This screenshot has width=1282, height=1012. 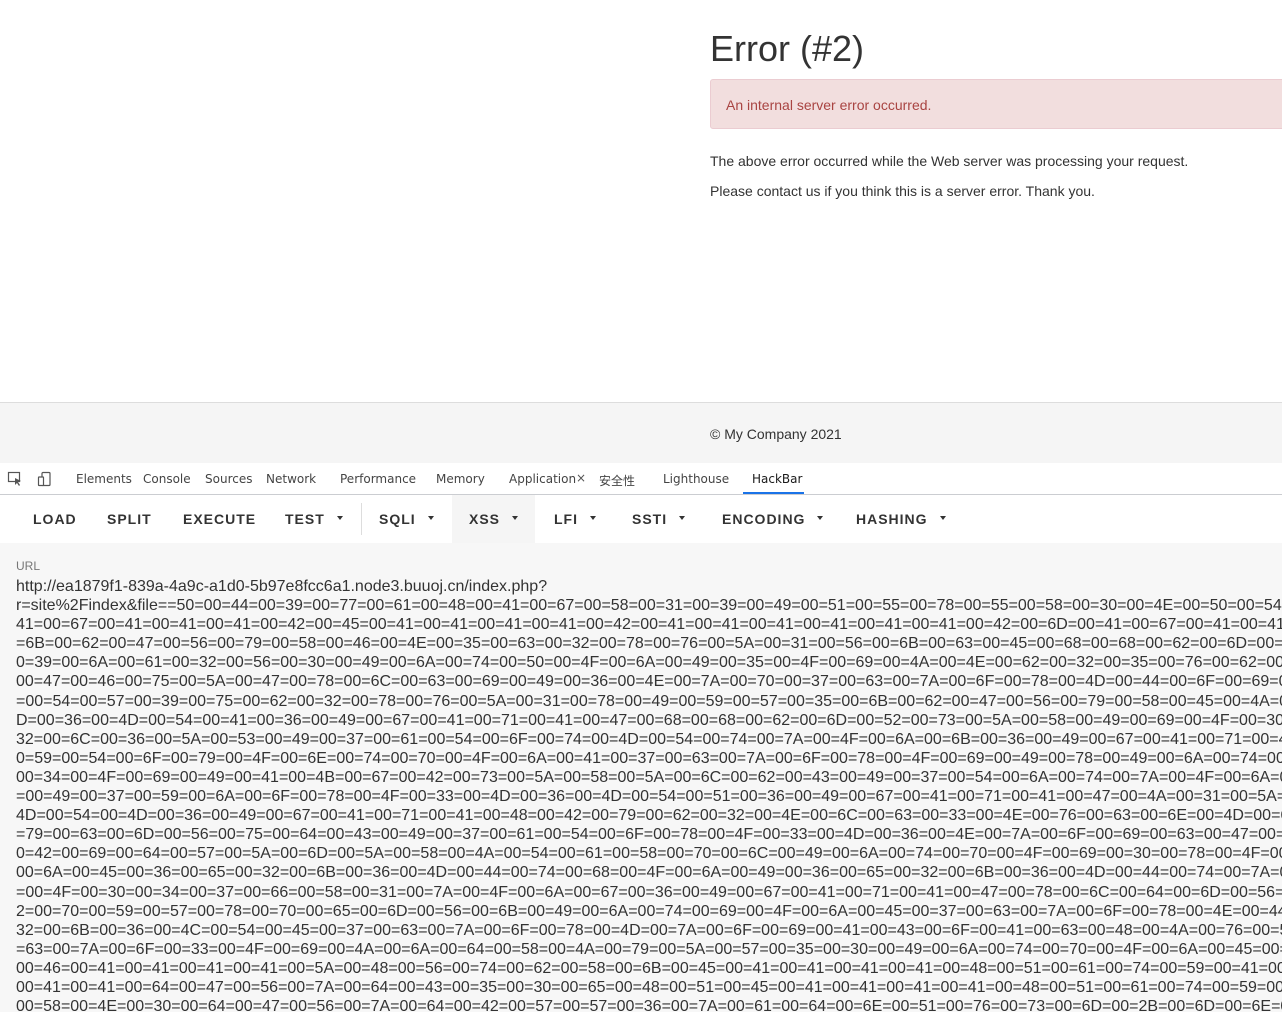 What do you see at coordinates (291, 479) in the screenshot?
I see `tab-network: Network` at bounding box center [291, 479].